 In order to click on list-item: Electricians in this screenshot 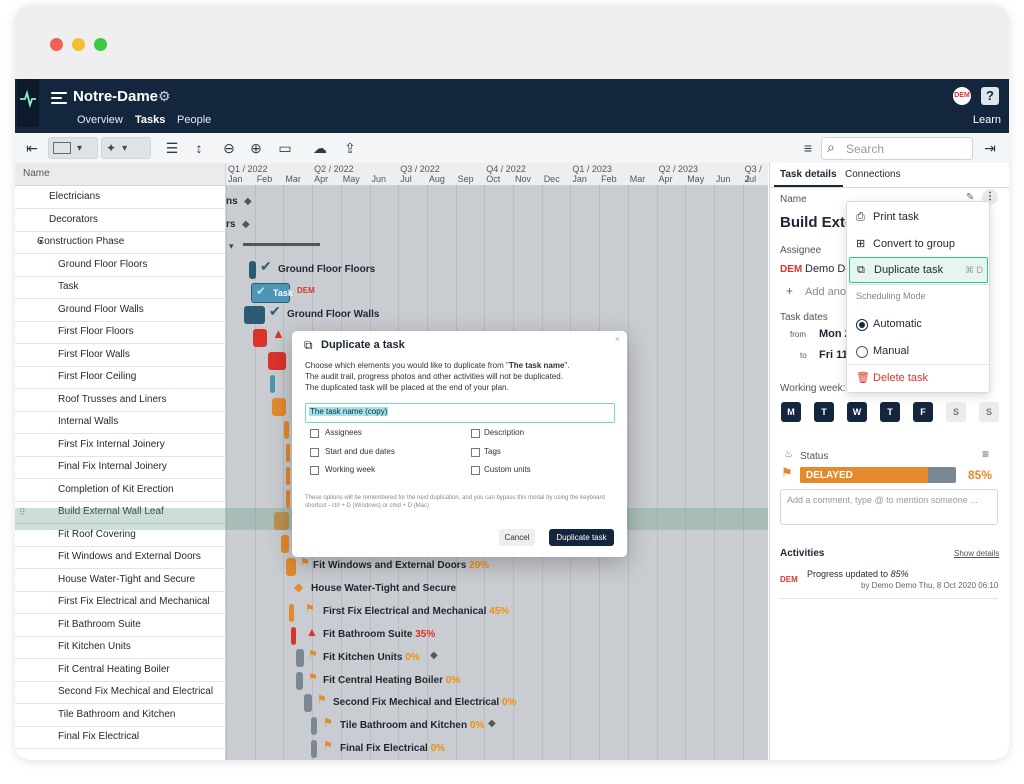, I will do `click(120, 197)`.